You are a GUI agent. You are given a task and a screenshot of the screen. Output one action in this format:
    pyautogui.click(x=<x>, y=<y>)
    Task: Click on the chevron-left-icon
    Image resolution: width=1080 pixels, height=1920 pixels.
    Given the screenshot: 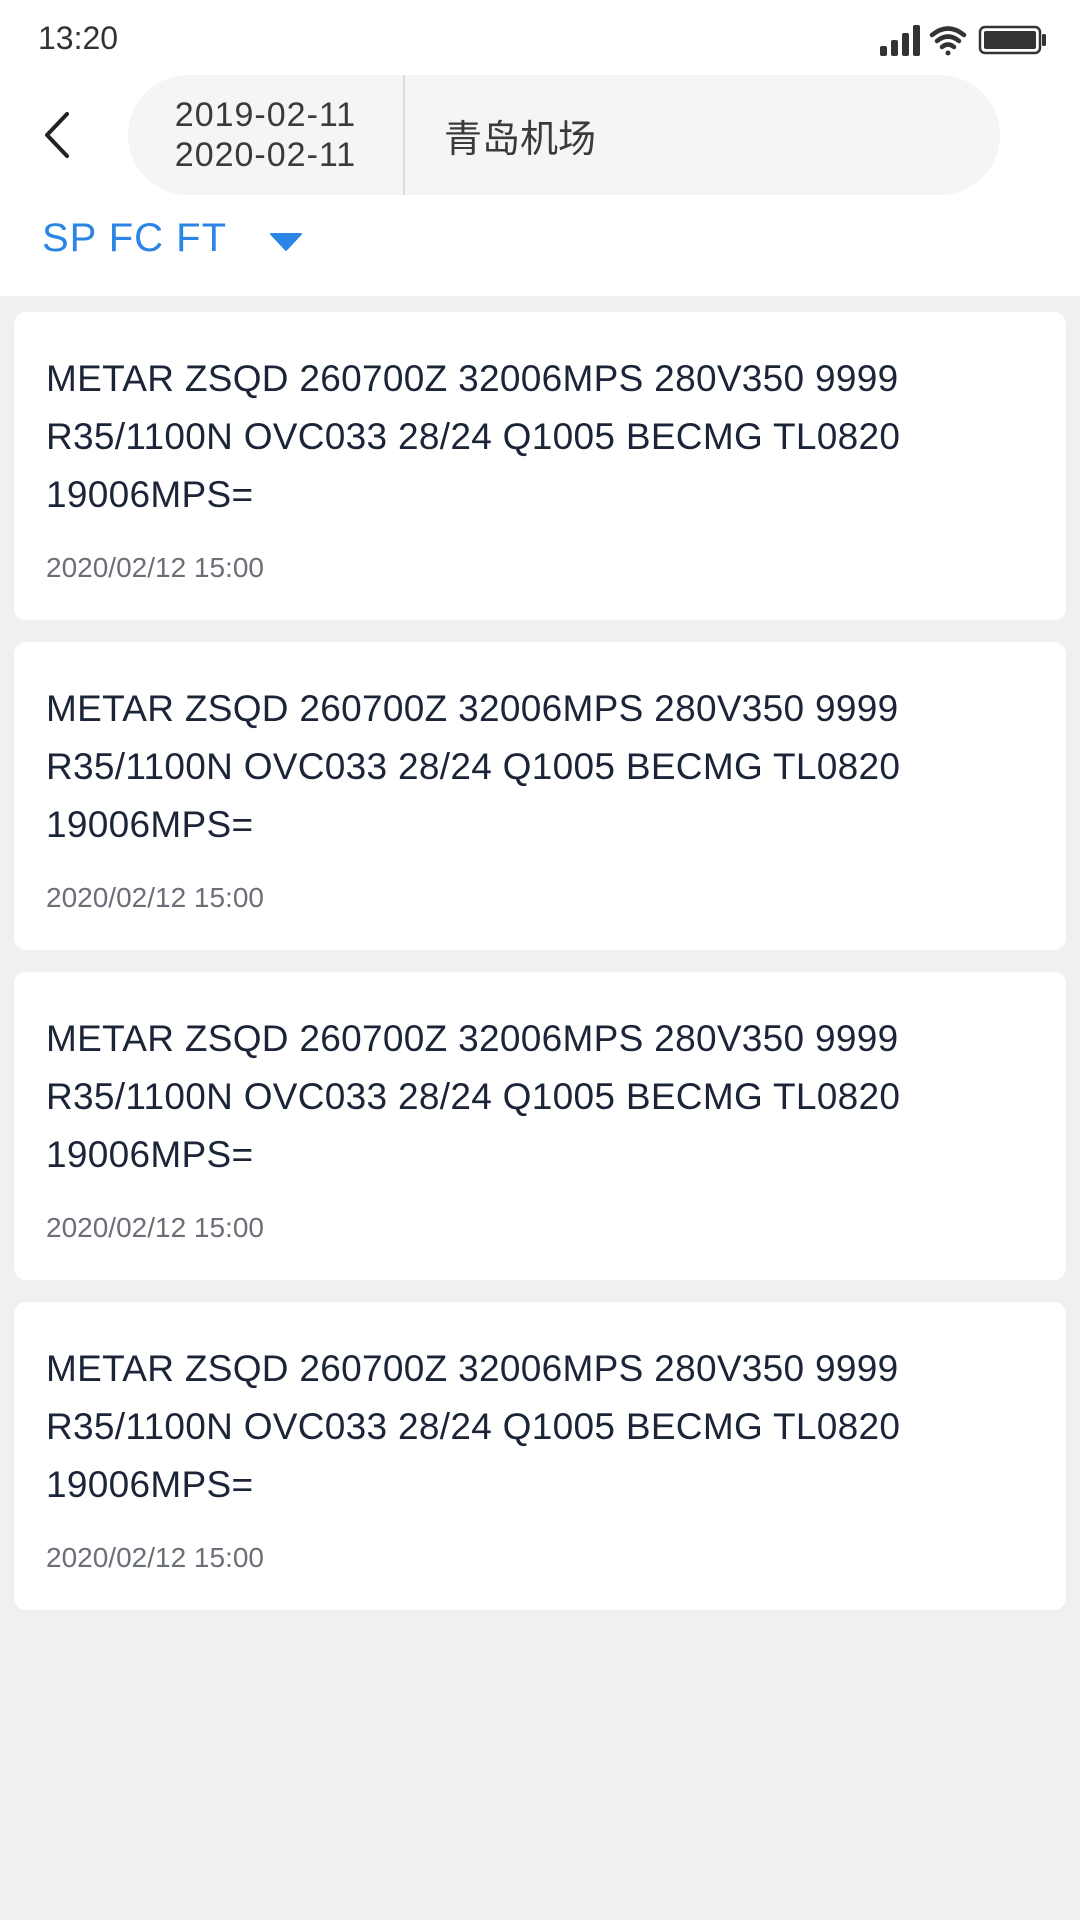 What is the action you would take?
    pyautogui.click(x=57, y=135)
    